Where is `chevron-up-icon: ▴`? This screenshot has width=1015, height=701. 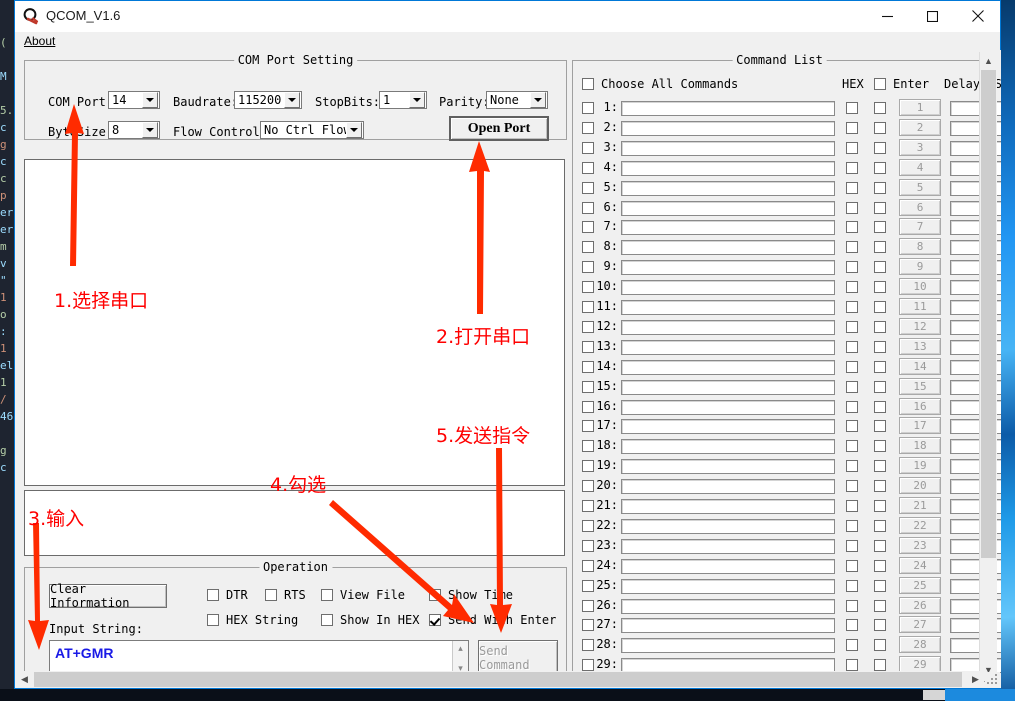 chevron-up-icon: ▴ is located at coordinates (460, 648).